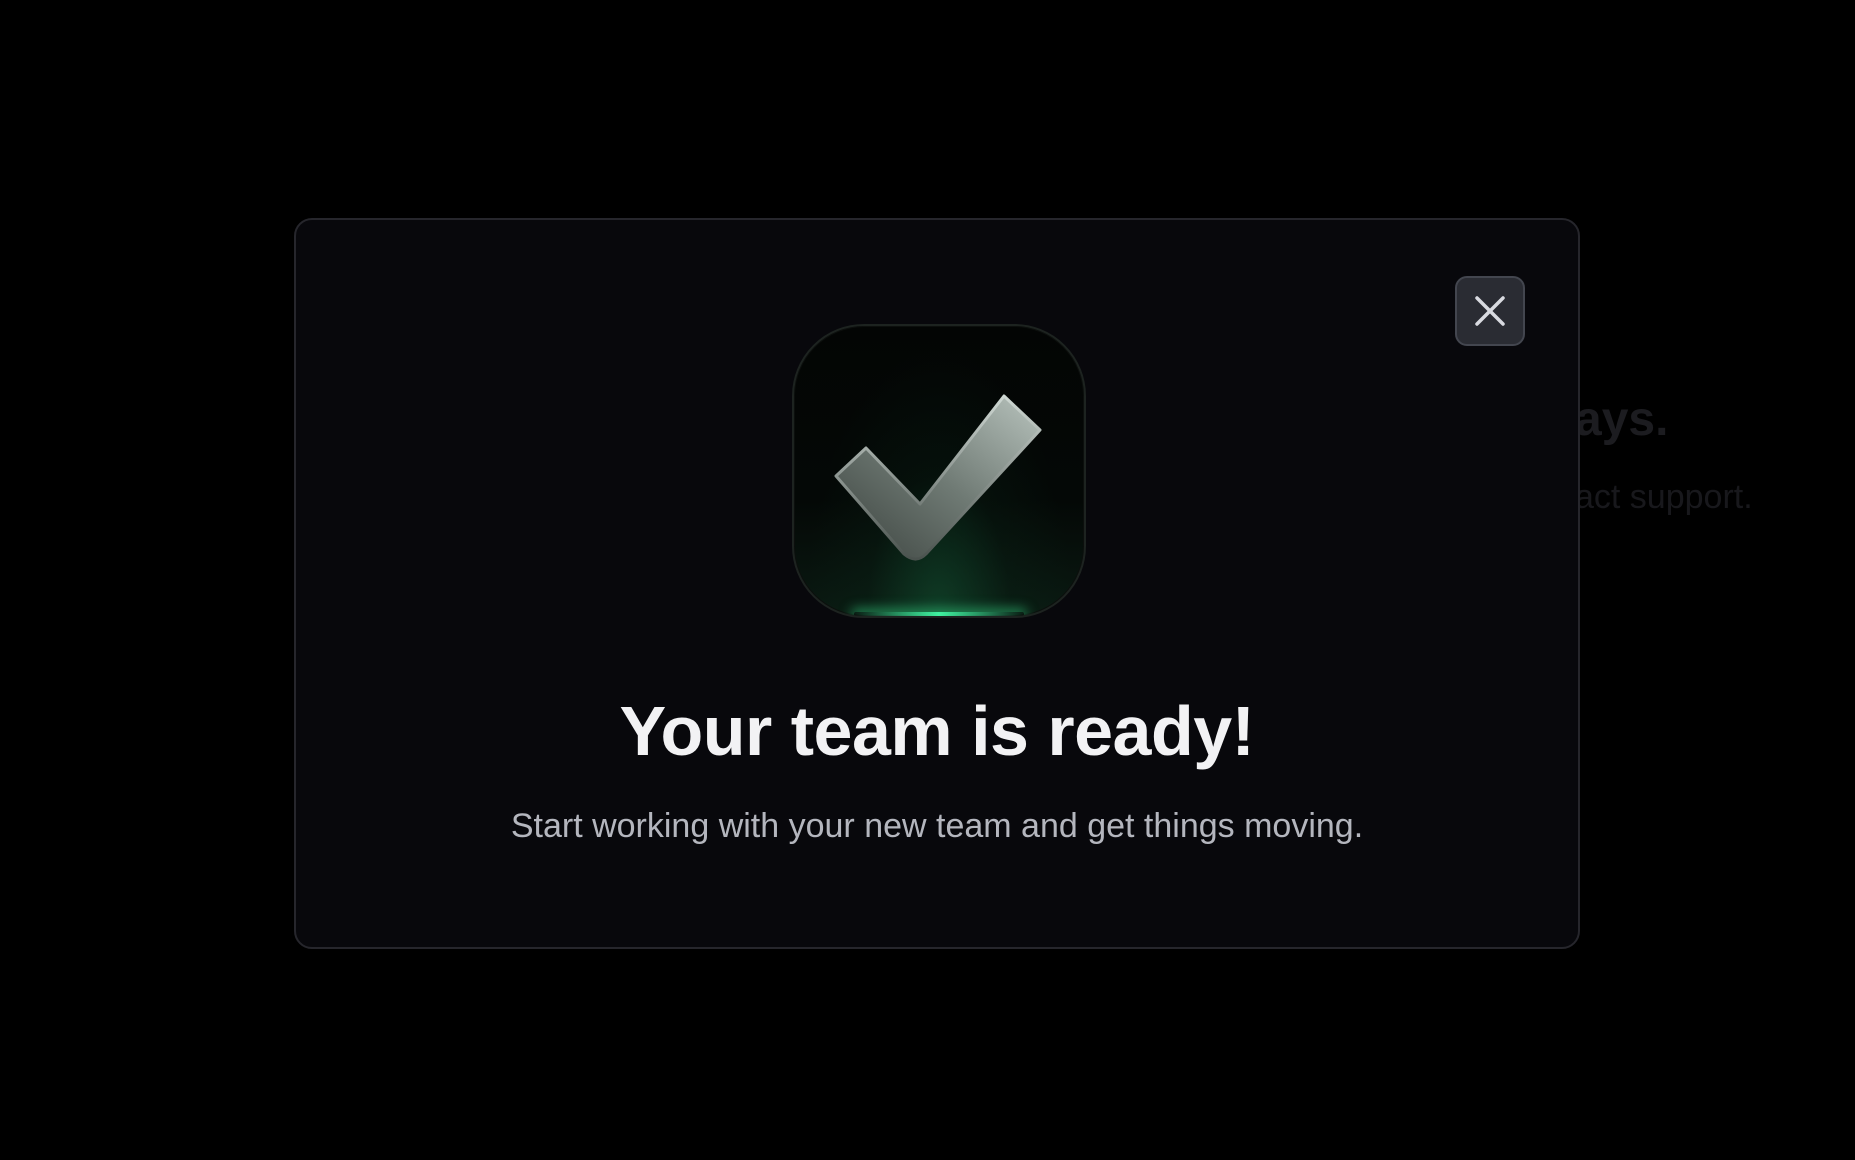 The width and height of the screenshot is (1855, 1160). I want to click on close-button, so click(1490, 311).